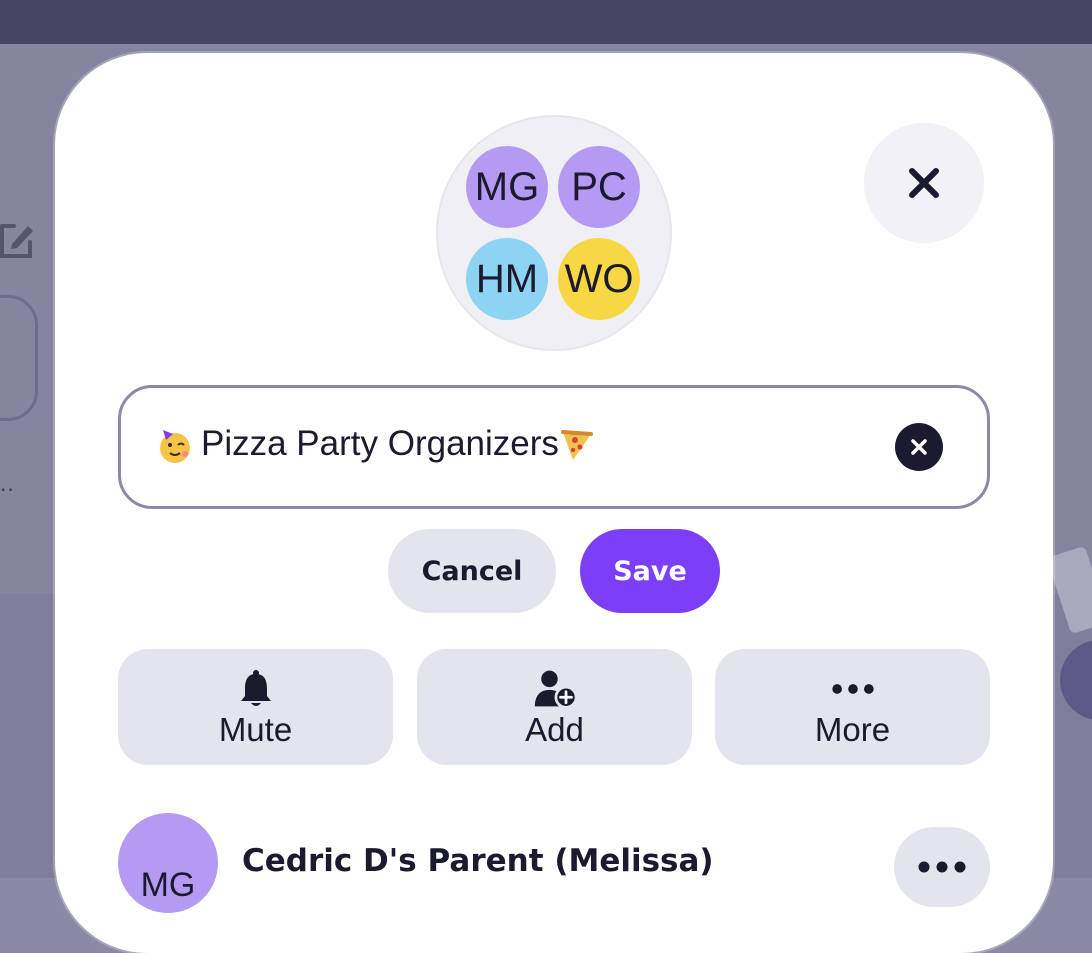 This screenshot has width=1092, height=953. I want to click on background-card, so click(19, 358).